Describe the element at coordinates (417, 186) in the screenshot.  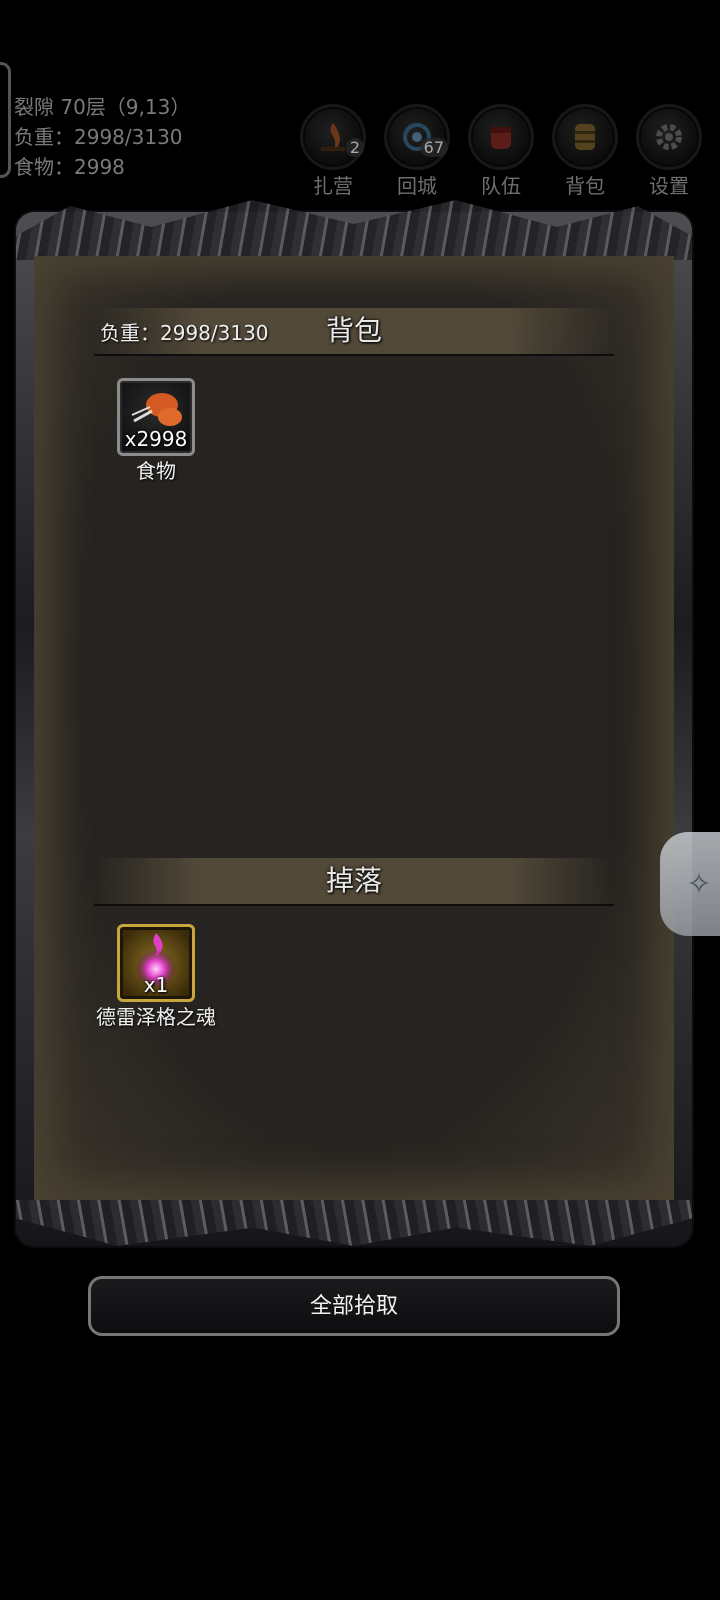
I see `return-town-label: 回城` at that location.